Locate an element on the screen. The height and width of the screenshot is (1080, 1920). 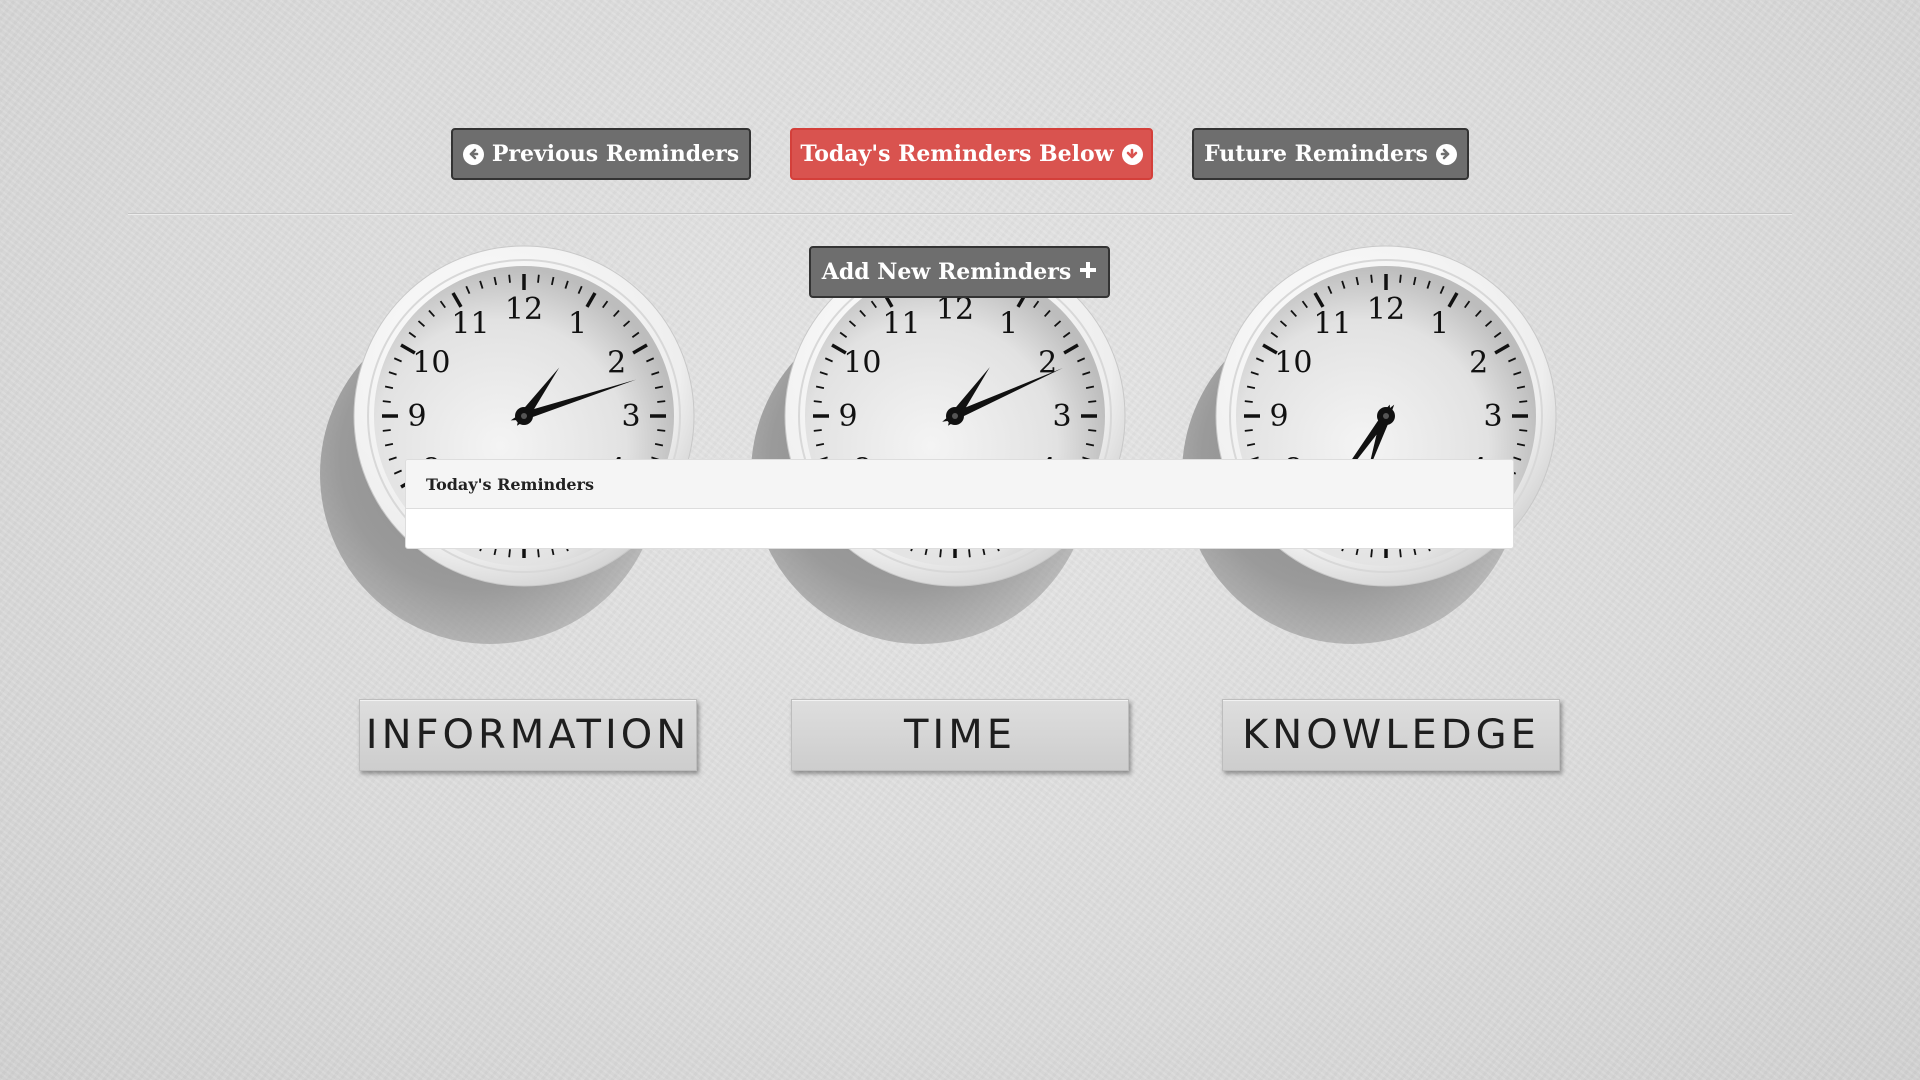
plus-icon is located at coordinates (1088, 272).